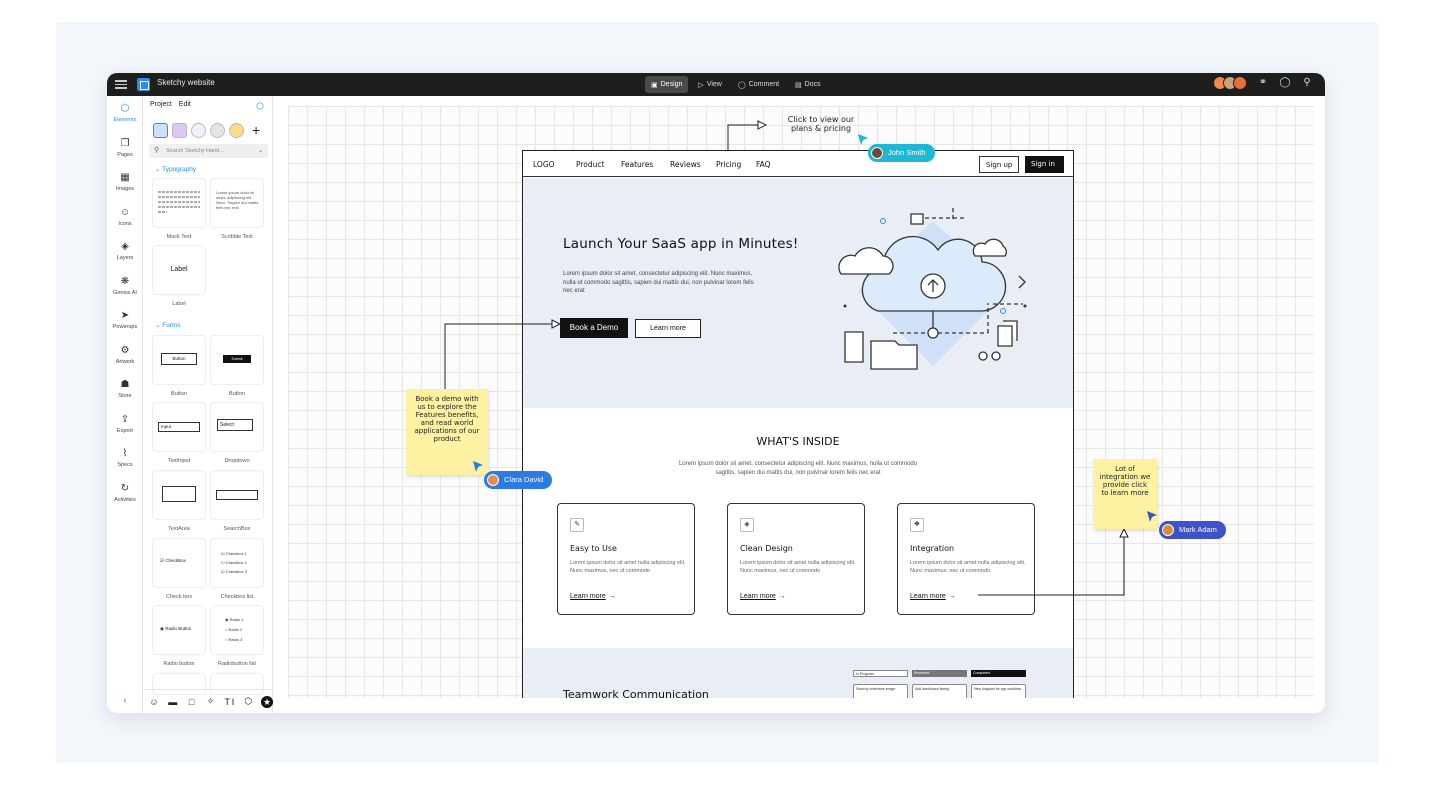 The width and height of the screenshot is (1440, 796). I want to click on document-title: Sketchy website, so click(186, 82).